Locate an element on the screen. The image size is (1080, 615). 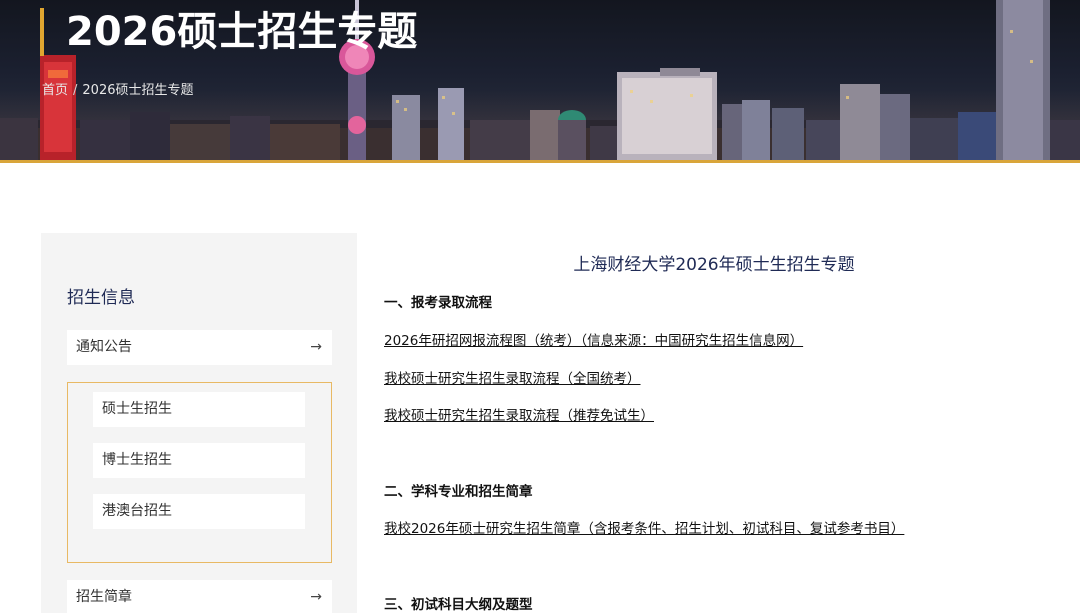
sidebar-subitem-label: 港澳台招生 is located at coordinates (137, 511).